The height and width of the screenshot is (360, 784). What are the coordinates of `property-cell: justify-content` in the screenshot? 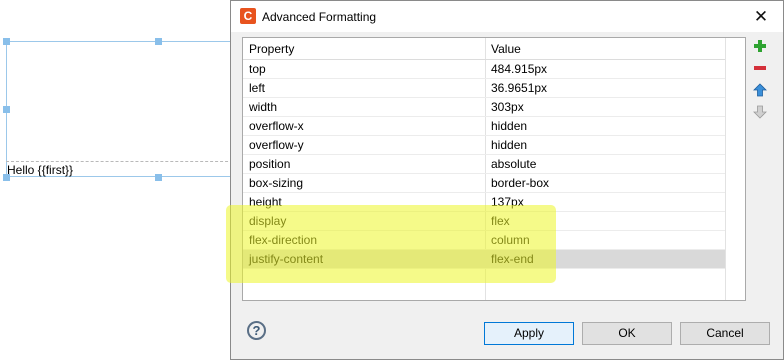 It's located at (364, 259).